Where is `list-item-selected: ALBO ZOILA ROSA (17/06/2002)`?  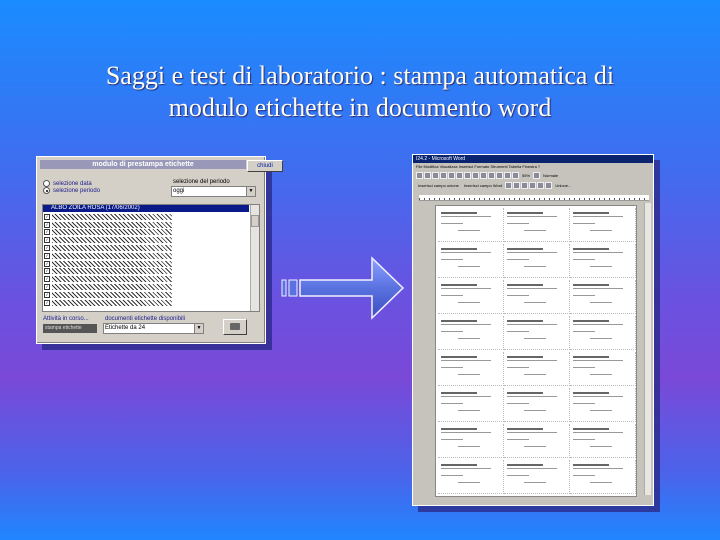 list-item-selected: ALBO ZOILA ROSA (17/06/2002) is located at coordinates (146, 208).